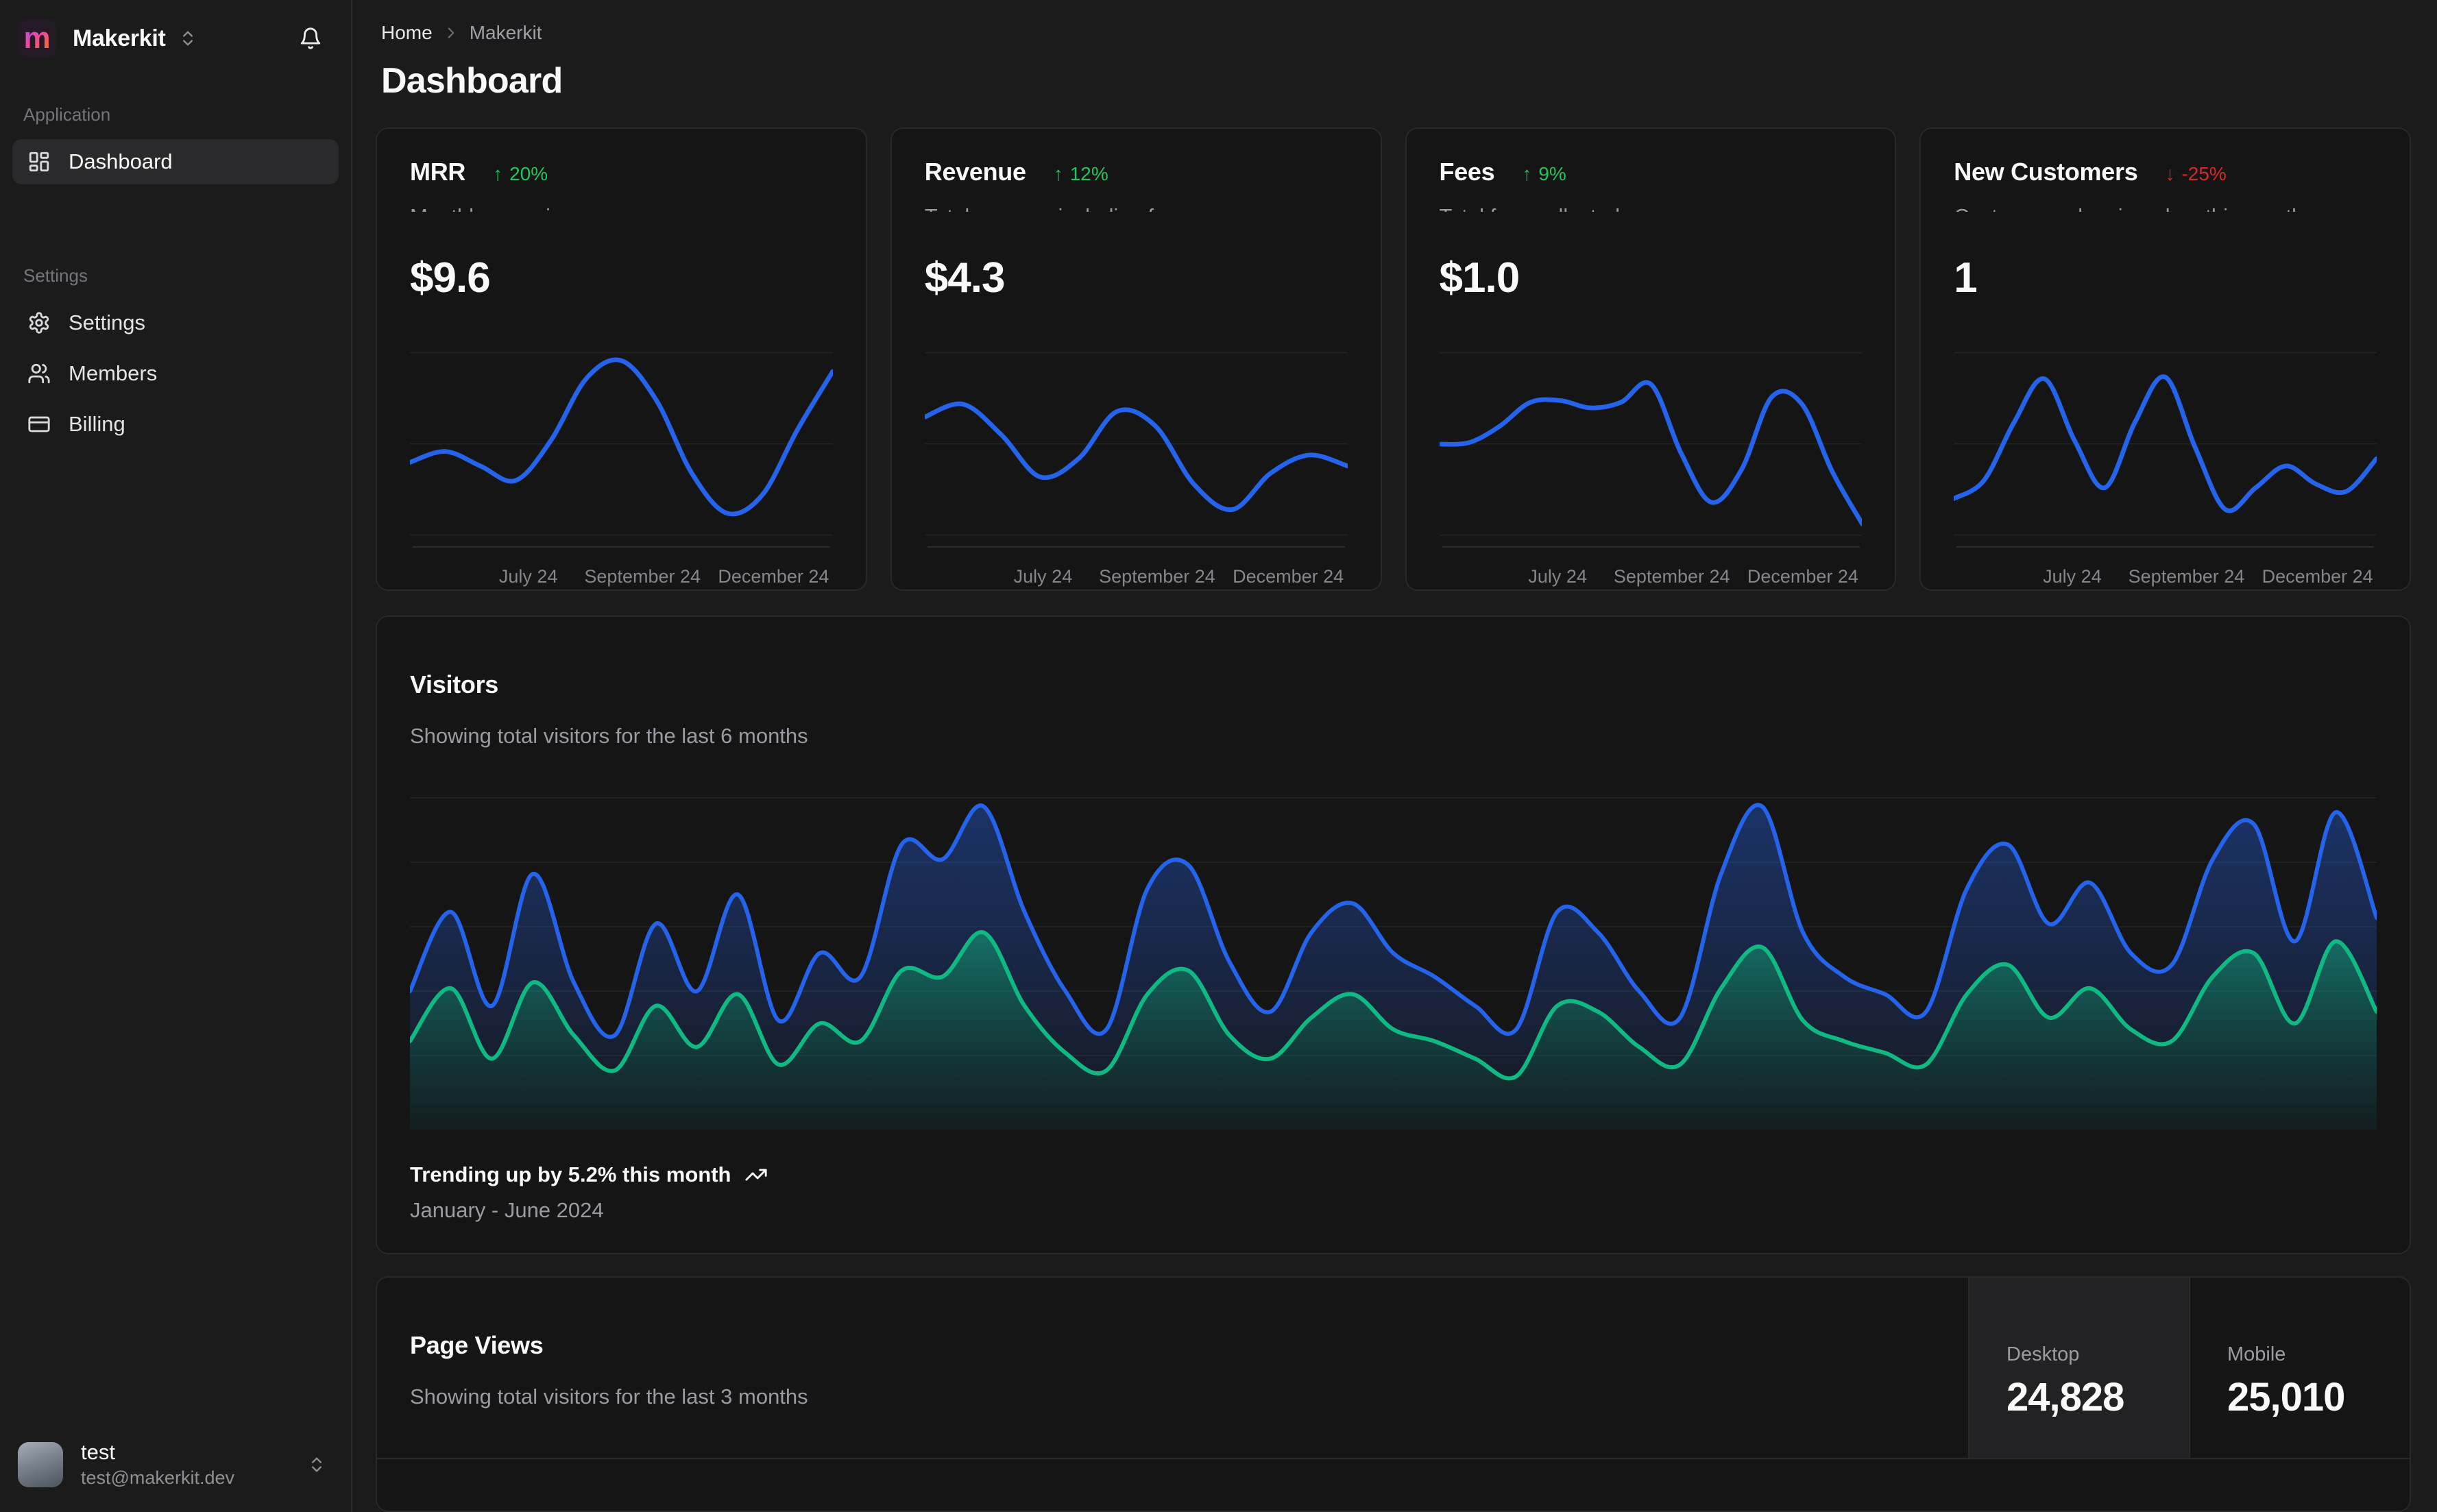 The image size is (2437, 1512). What do you see at coordinates (176, 36) in the screenshot?
I see `sidebar-header: m Makerkit` at bounding box center [176, 36].